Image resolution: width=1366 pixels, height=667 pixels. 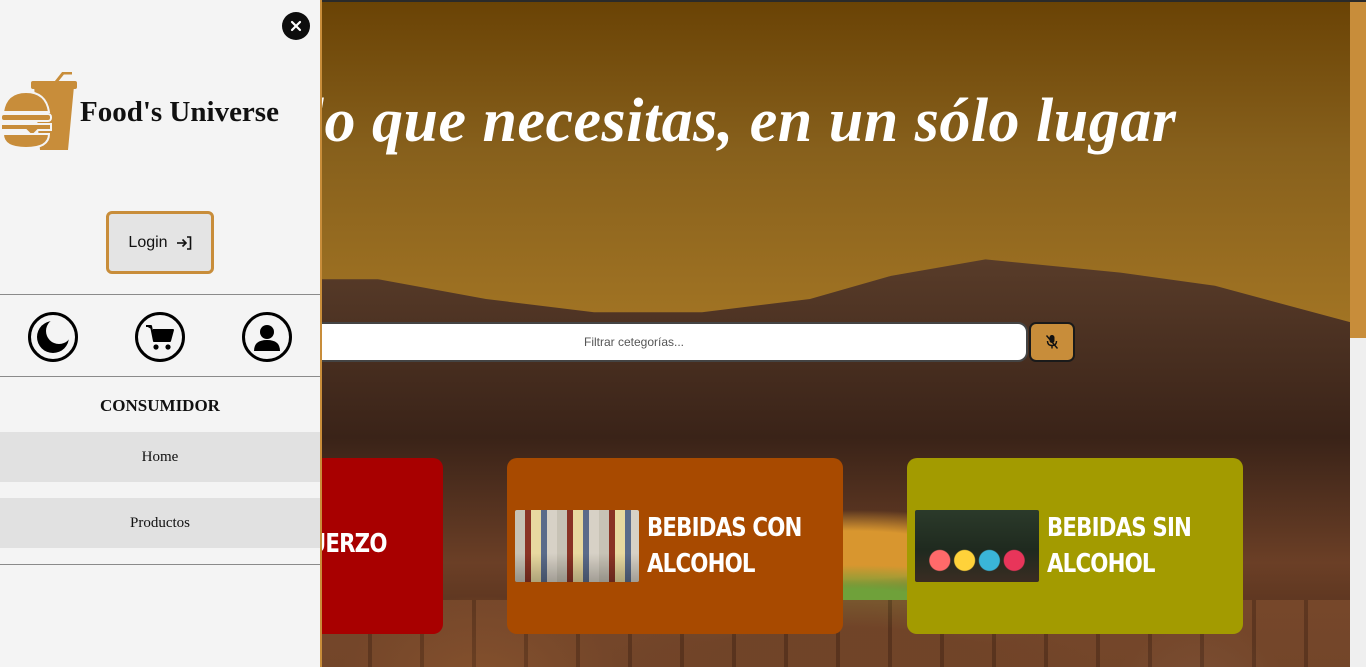 What do you see at coordinates (724, 546) in the screenshot?
I see `category-title: BEBIDAS CON ALCOHOL` at bounding box center [724, 546].